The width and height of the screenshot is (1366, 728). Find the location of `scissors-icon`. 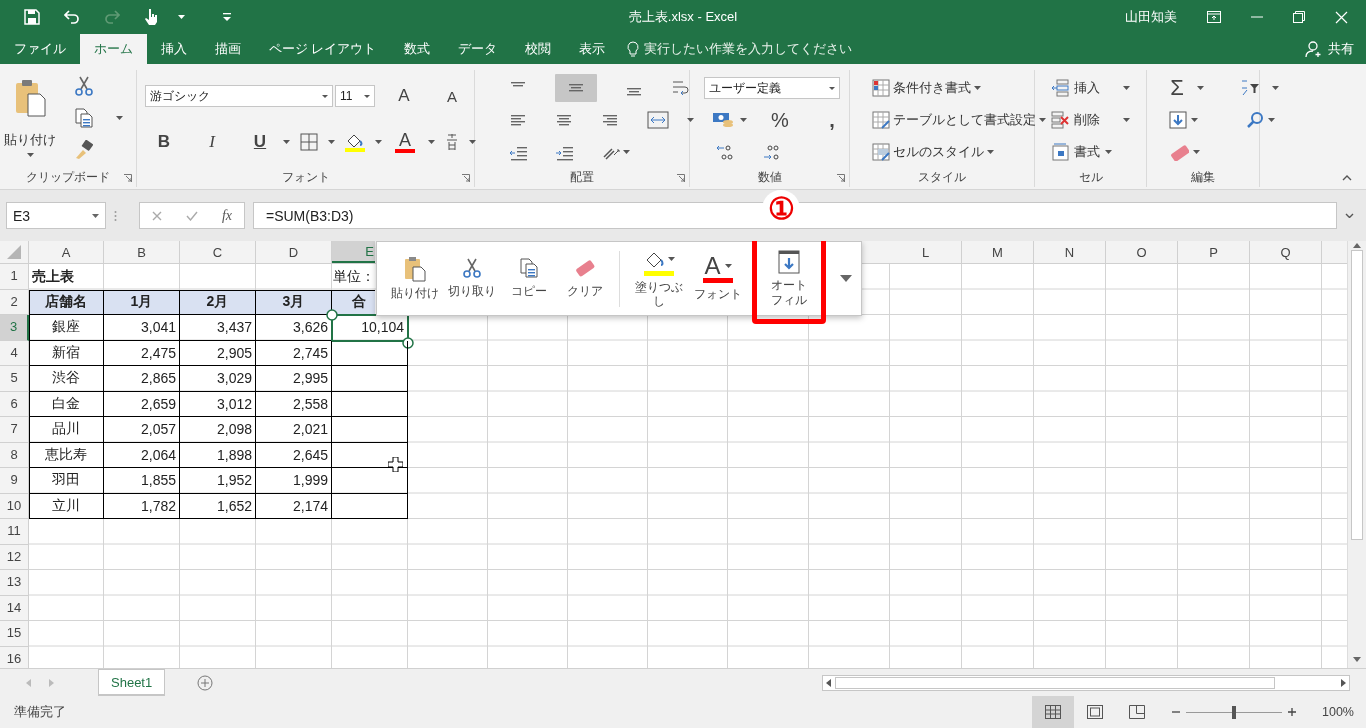

scissors-icon is located at coordinates (84, 86).